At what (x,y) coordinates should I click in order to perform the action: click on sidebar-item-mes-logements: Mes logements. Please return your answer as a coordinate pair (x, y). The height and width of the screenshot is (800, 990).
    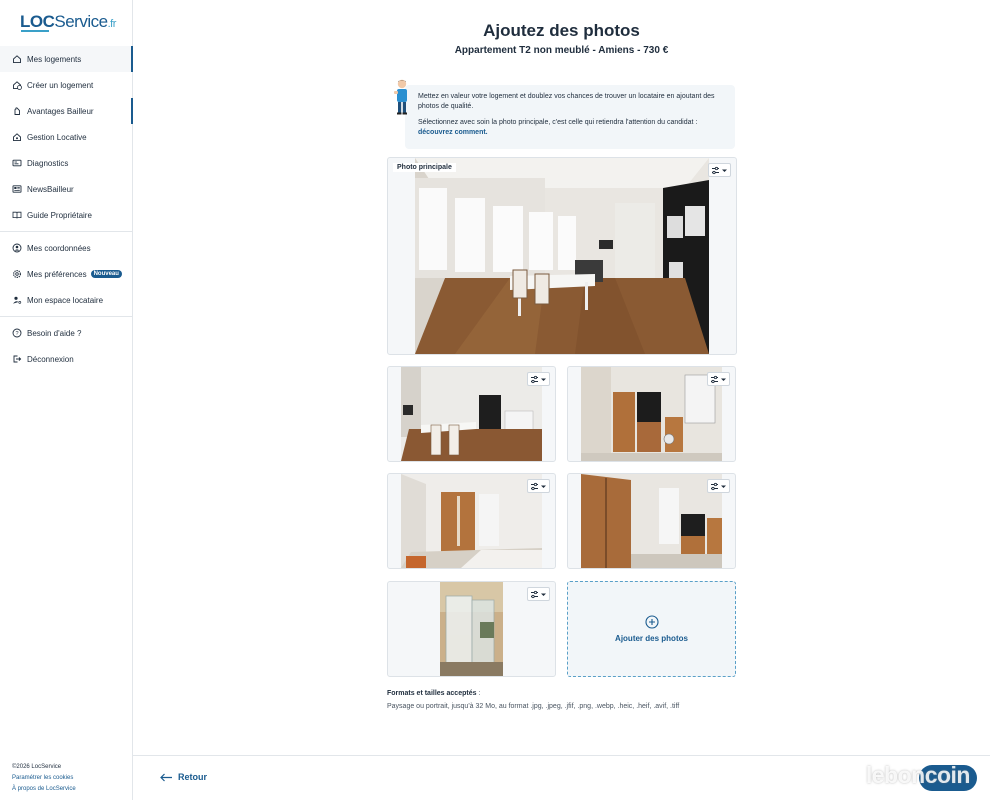
    Looking at the image, I should click on (66, 59).